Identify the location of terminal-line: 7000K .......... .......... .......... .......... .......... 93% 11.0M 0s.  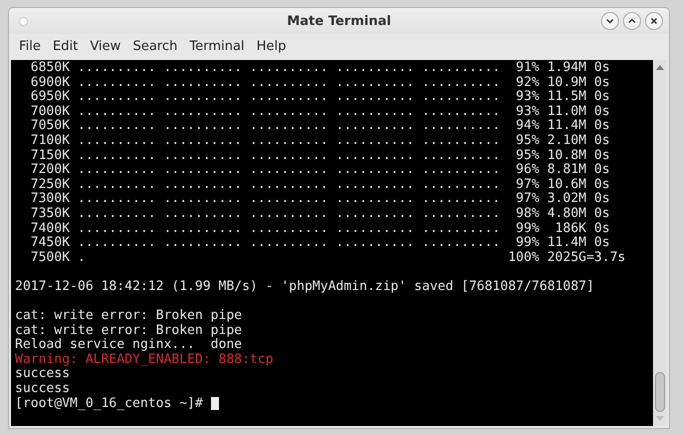
(320, 111).